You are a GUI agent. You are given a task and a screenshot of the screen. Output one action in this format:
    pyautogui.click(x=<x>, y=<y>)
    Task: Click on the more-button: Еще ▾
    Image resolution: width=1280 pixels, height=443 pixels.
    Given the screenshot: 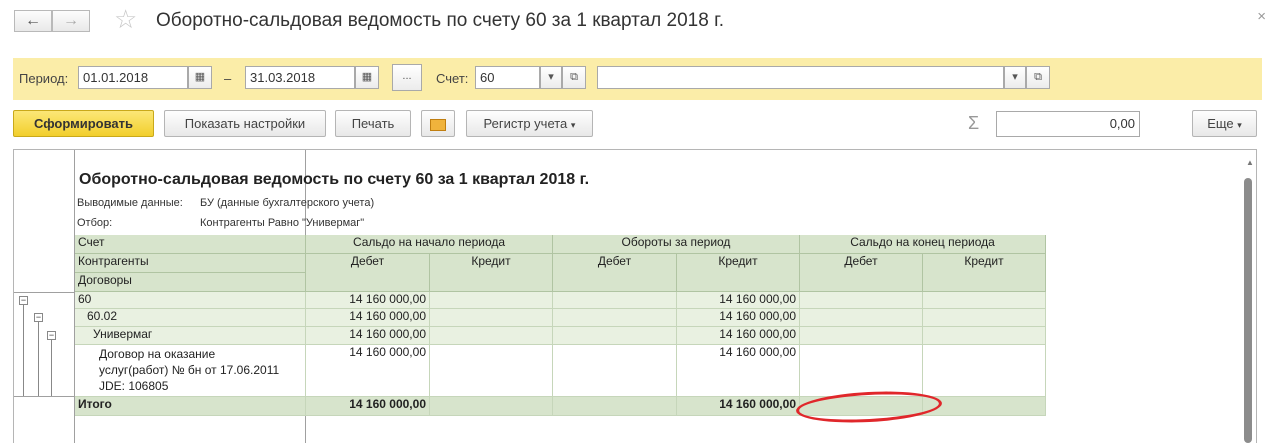 What is the action you would take?
    pyautogui.click(x=1224, y=123)
    